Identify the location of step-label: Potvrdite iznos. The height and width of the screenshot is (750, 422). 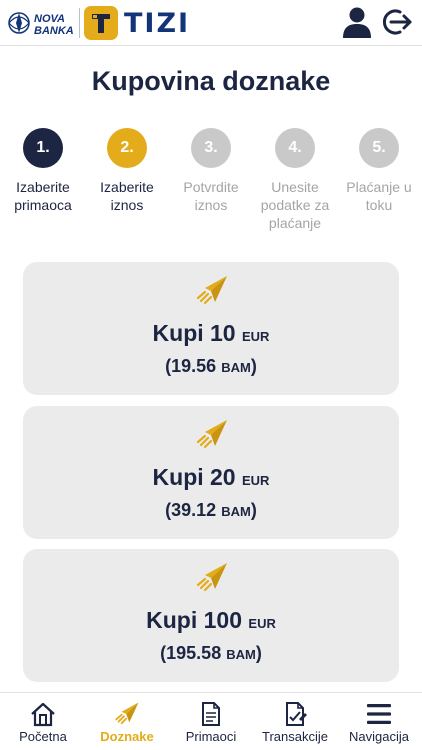
(211, 196).